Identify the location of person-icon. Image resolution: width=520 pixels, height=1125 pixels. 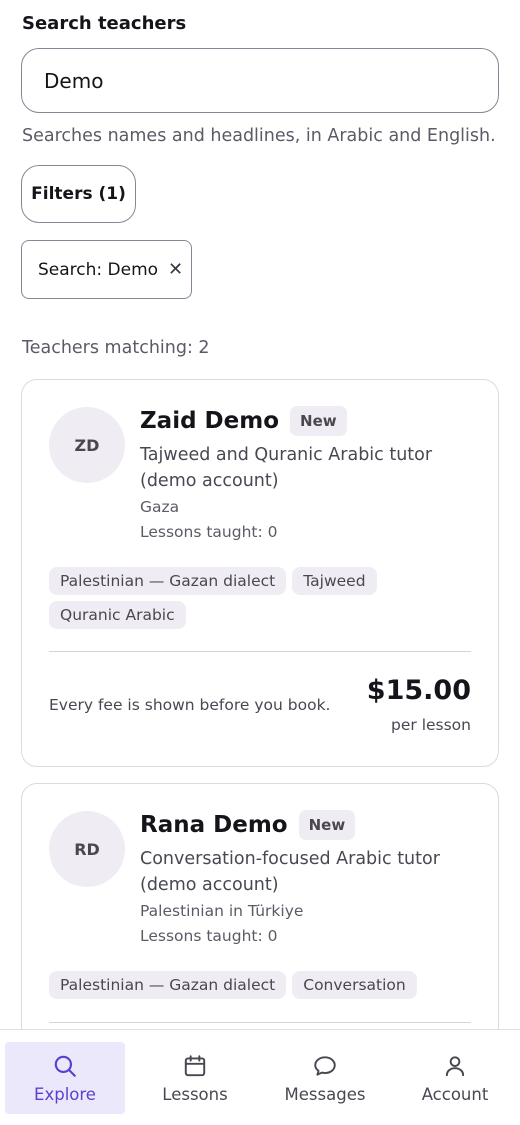
(455, 1065).